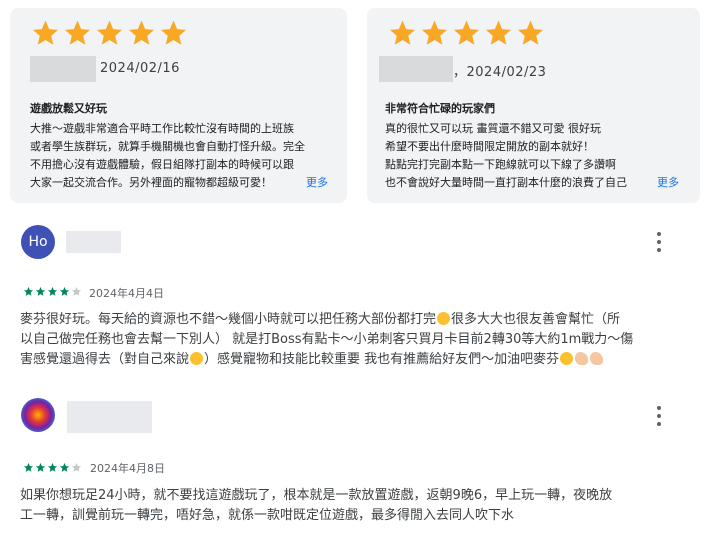  What do you see at coordinates (197, 358) in the screenshot?
I see `laughing-face-icon` at bounding box center [197, 358].